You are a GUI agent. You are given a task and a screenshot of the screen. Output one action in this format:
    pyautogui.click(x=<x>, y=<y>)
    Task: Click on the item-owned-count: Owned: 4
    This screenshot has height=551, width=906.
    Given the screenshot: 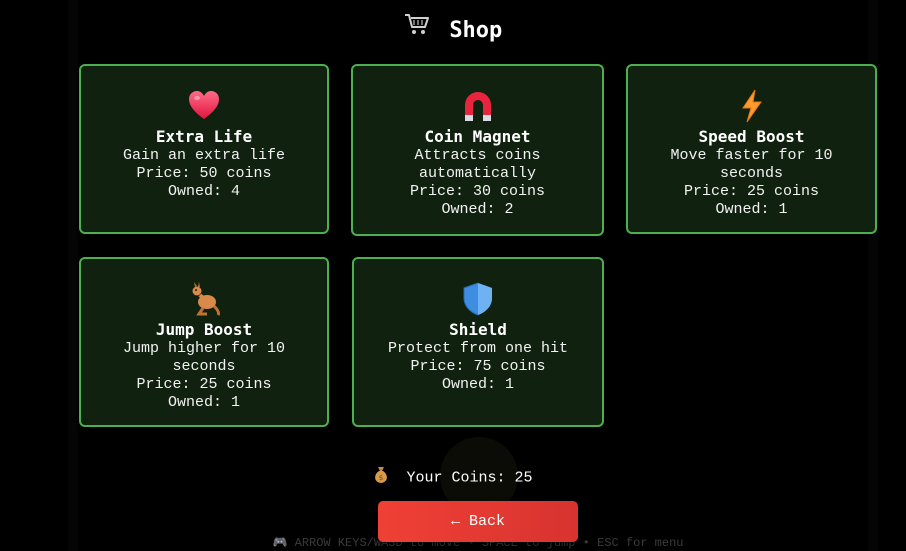 What is the action you would take?
    pyautogui.click(x=203, y=191)
    